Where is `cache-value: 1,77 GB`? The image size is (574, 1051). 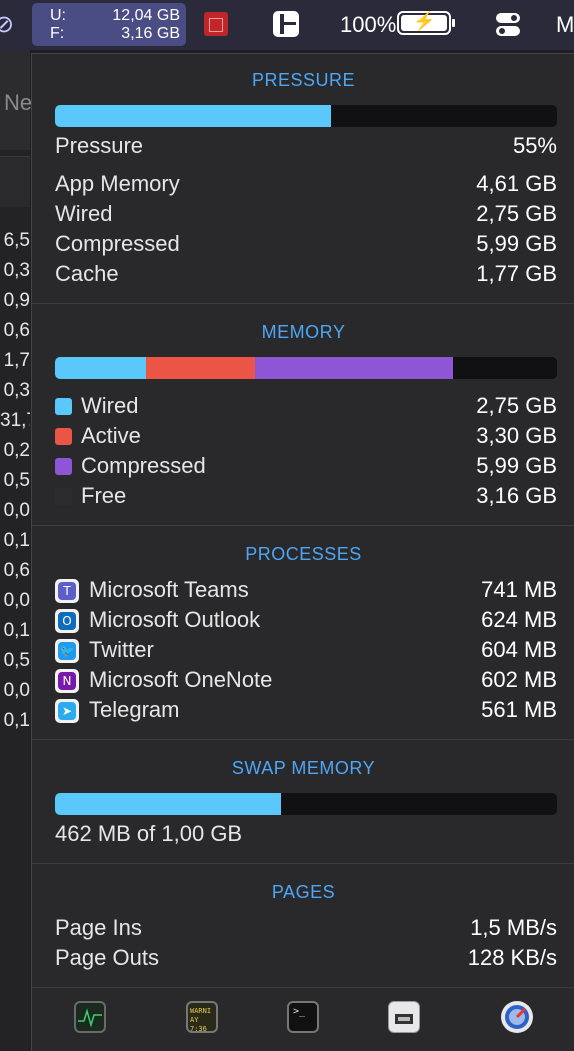
cache-value: 1,77 GB is located at coordinates (516, 273).